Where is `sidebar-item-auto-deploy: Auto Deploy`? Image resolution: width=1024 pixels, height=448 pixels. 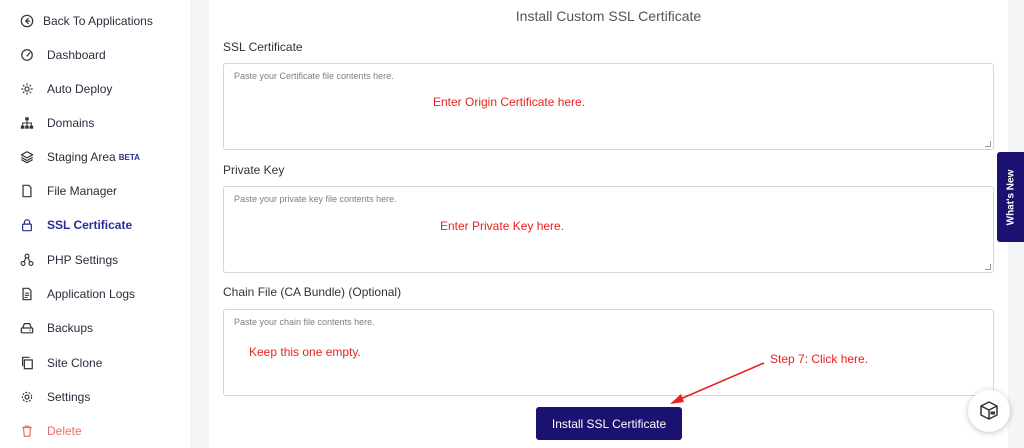 sidebar-item-auto-deploy: Auto Deploy is located at coordinates (66, 89).